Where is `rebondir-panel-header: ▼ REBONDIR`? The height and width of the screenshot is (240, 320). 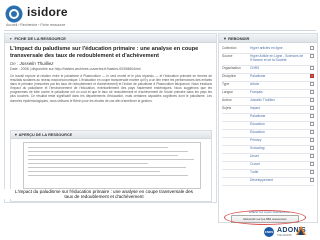
rebondir-panel-header: ▼ REBONDIR is located at coordinates (268, 38).